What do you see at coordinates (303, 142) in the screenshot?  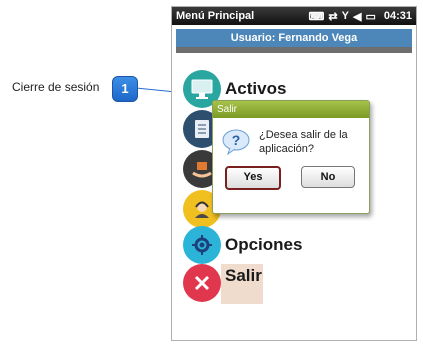 I see `dialog-message: ¿Desea salir de la aplicación?` at bounding box center [303, 142].